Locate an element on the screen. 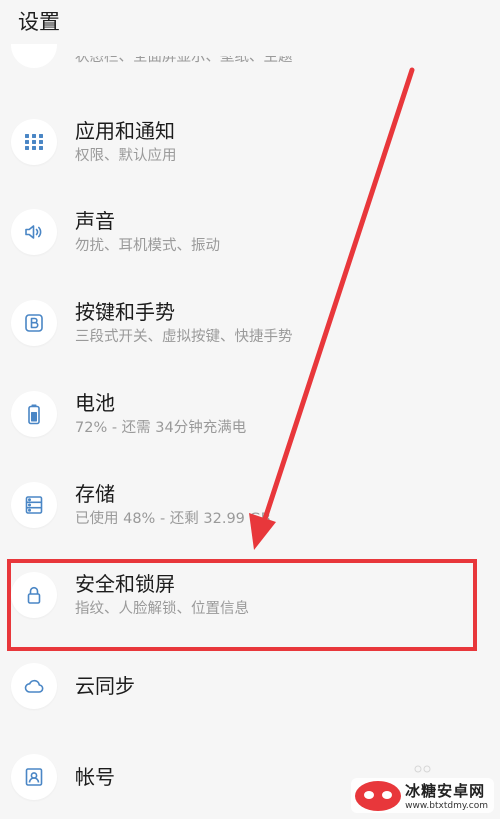  settings-item-storage: 存储 已使用 48% - 还剩 32.99 GB is located at coordinates (250, 504).